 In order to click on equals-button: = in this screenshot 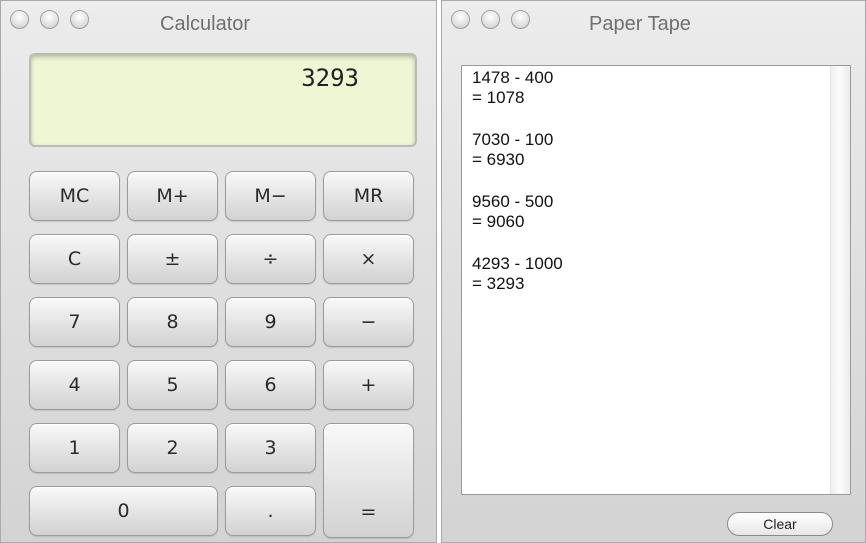, I will do `click(368, 480)`.